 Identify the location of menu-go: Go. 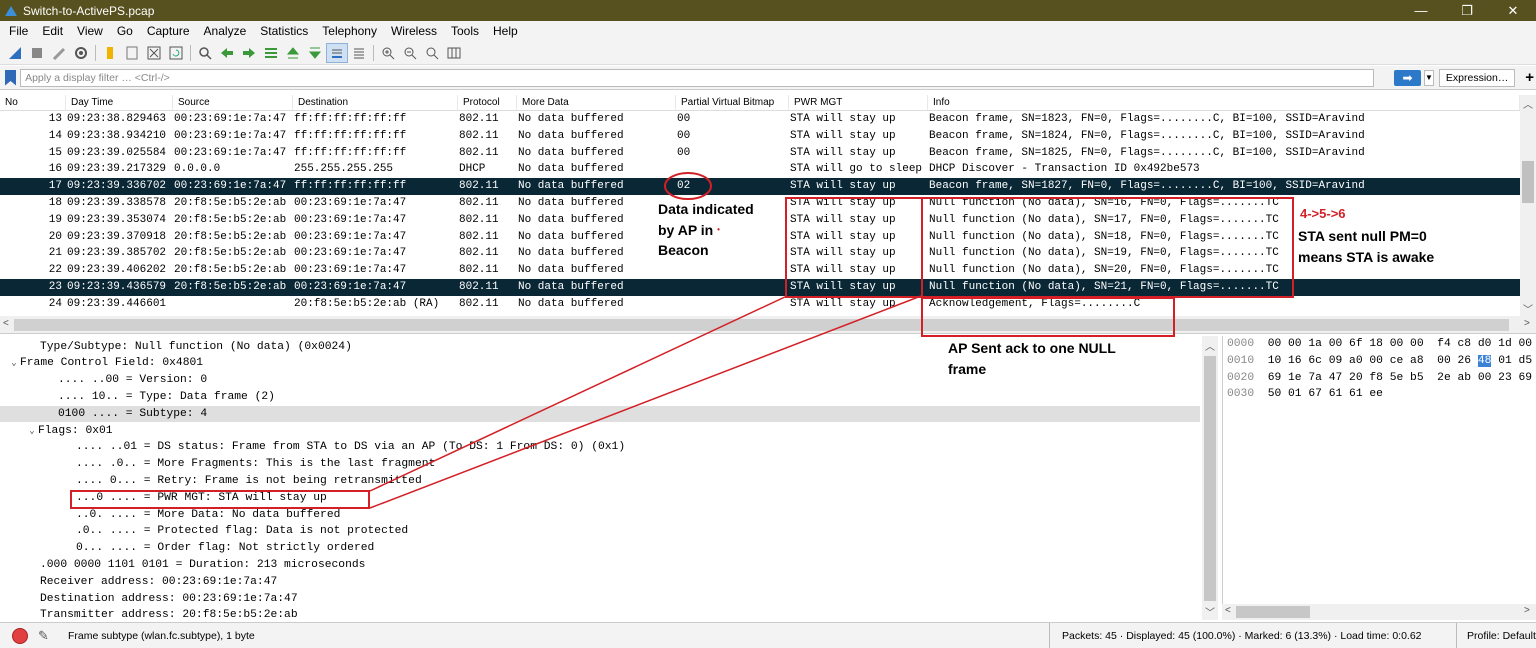
(126, 31).